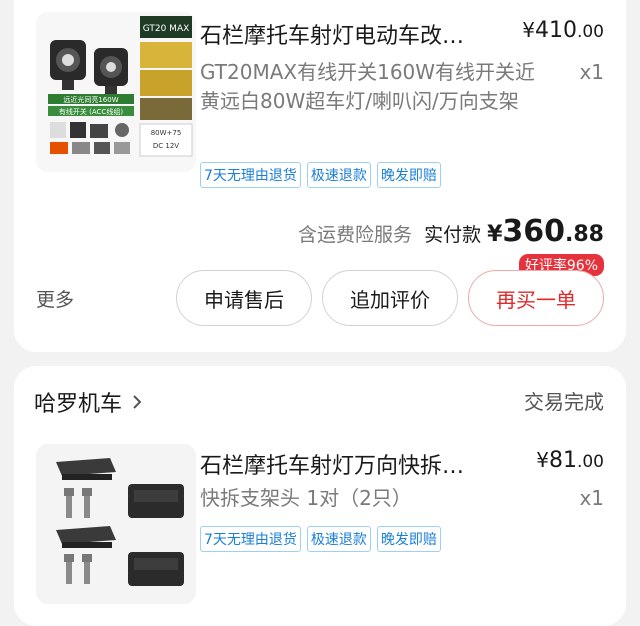 This screenshot has height=626, width=640. Describe the element at coordinates (584, 234) in the screenshot. I see `paid-fraction: .88` at that location.